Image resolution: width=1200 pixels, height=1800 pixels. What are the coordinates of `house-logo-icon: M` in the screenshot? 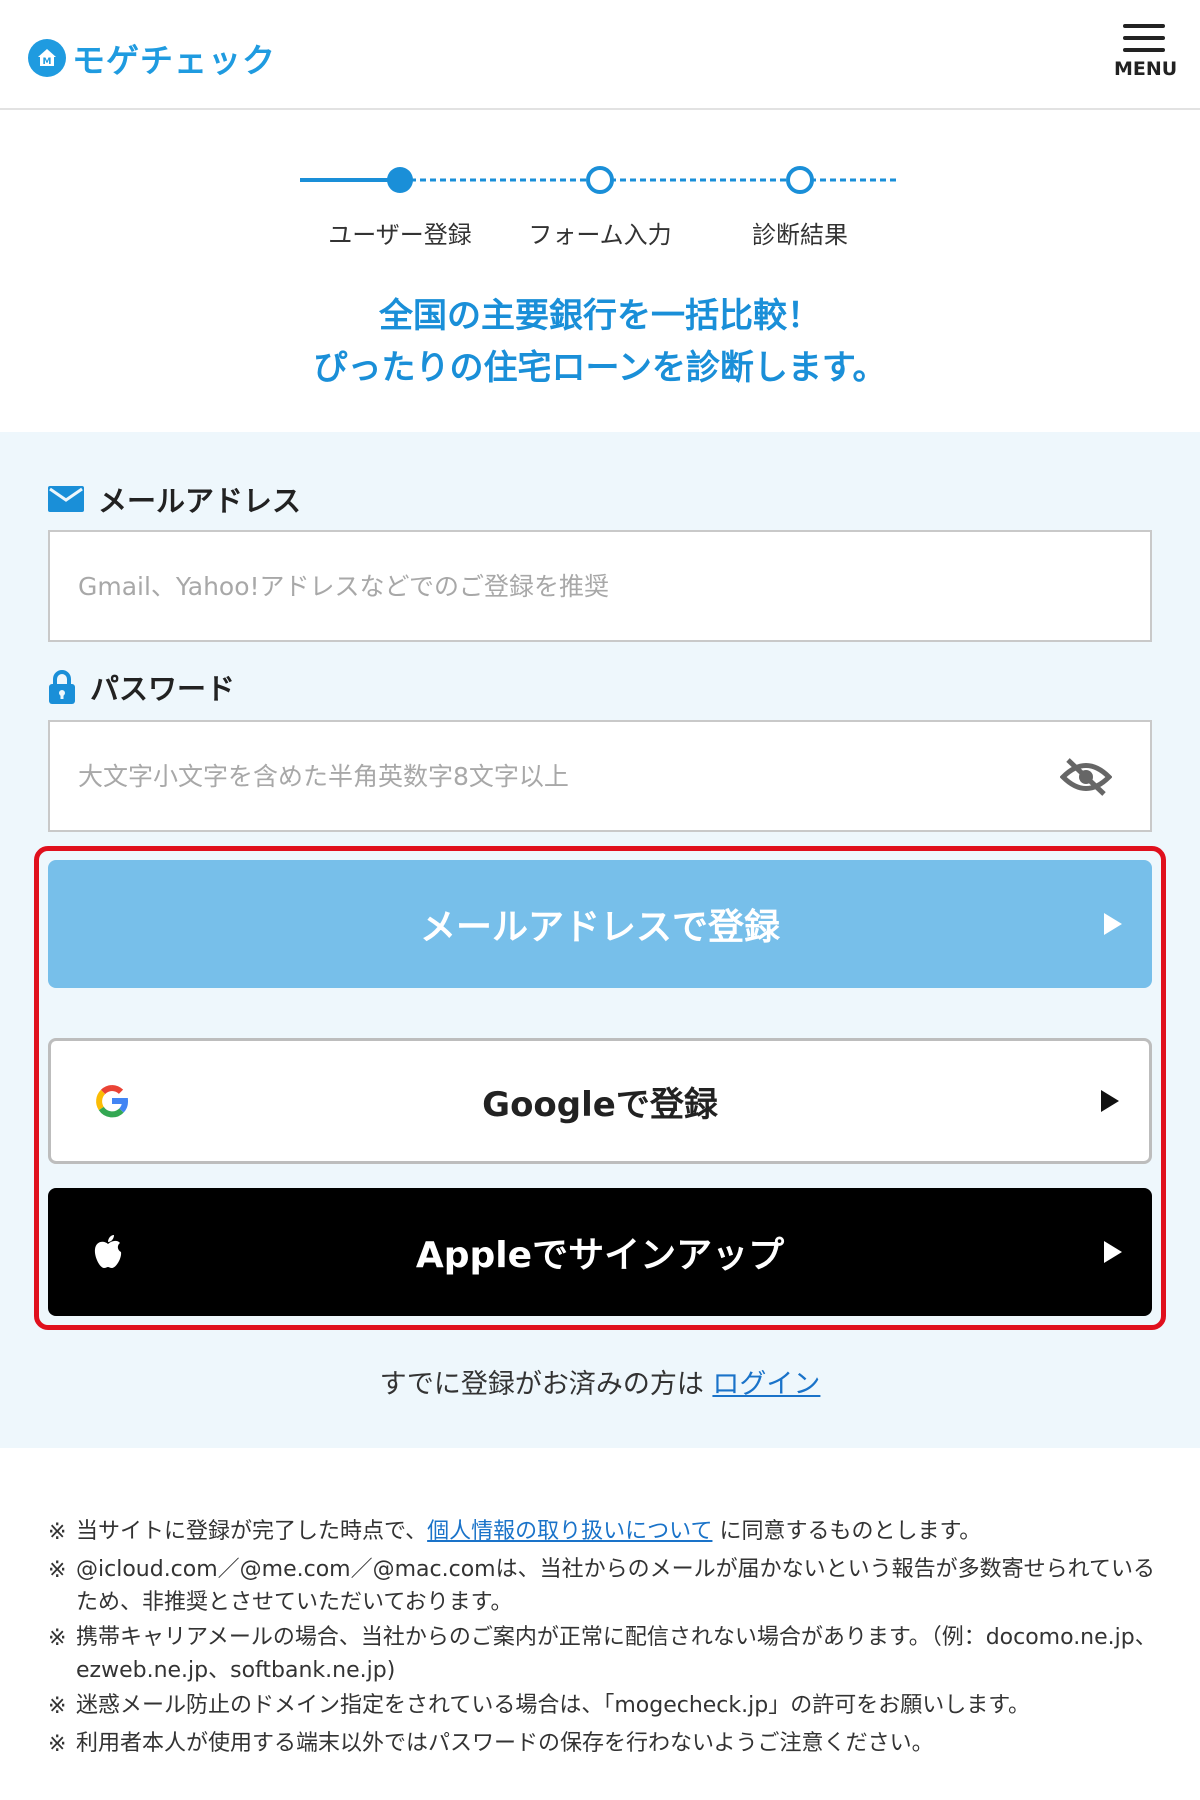 It's located at (47, 58).